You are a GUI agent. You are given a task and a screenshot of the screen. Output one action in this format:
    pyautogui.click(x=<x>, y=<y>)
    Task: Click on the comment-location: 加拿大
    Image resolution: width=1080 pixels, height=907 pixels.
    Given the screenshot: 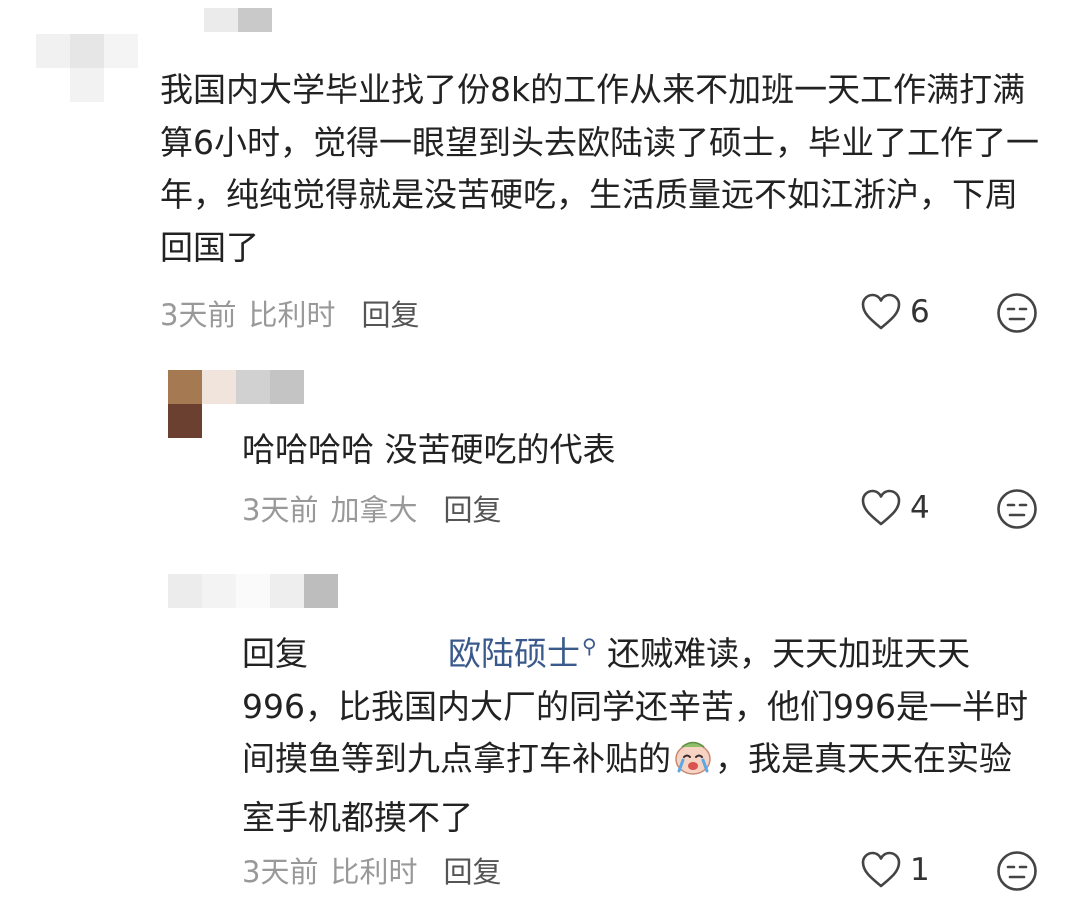 What is the action you would take?
    pyautogui.click(x=374, y=510)
    